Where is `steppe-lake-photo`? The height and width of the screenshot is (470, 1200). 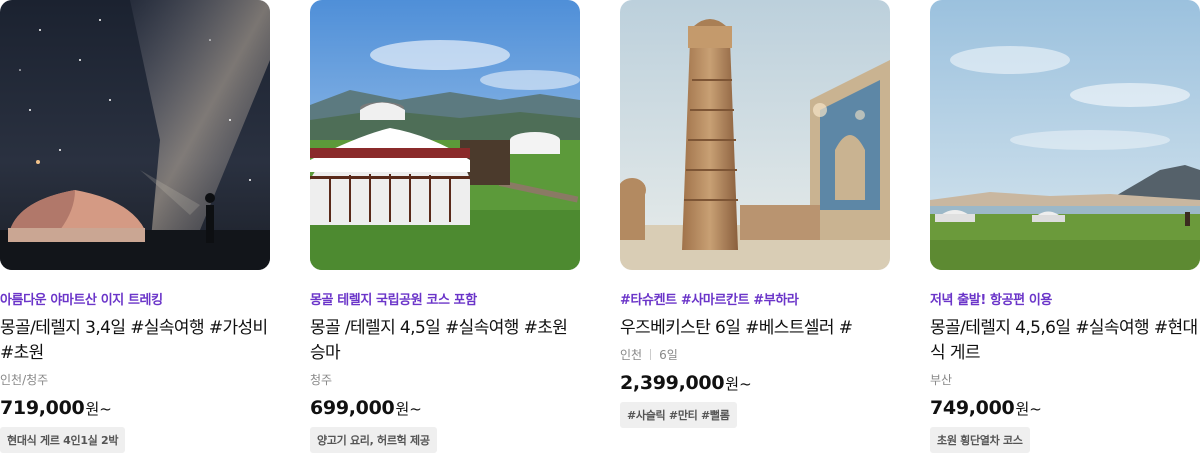
steppe-lake-photo is located at coordinates (1065, 135).